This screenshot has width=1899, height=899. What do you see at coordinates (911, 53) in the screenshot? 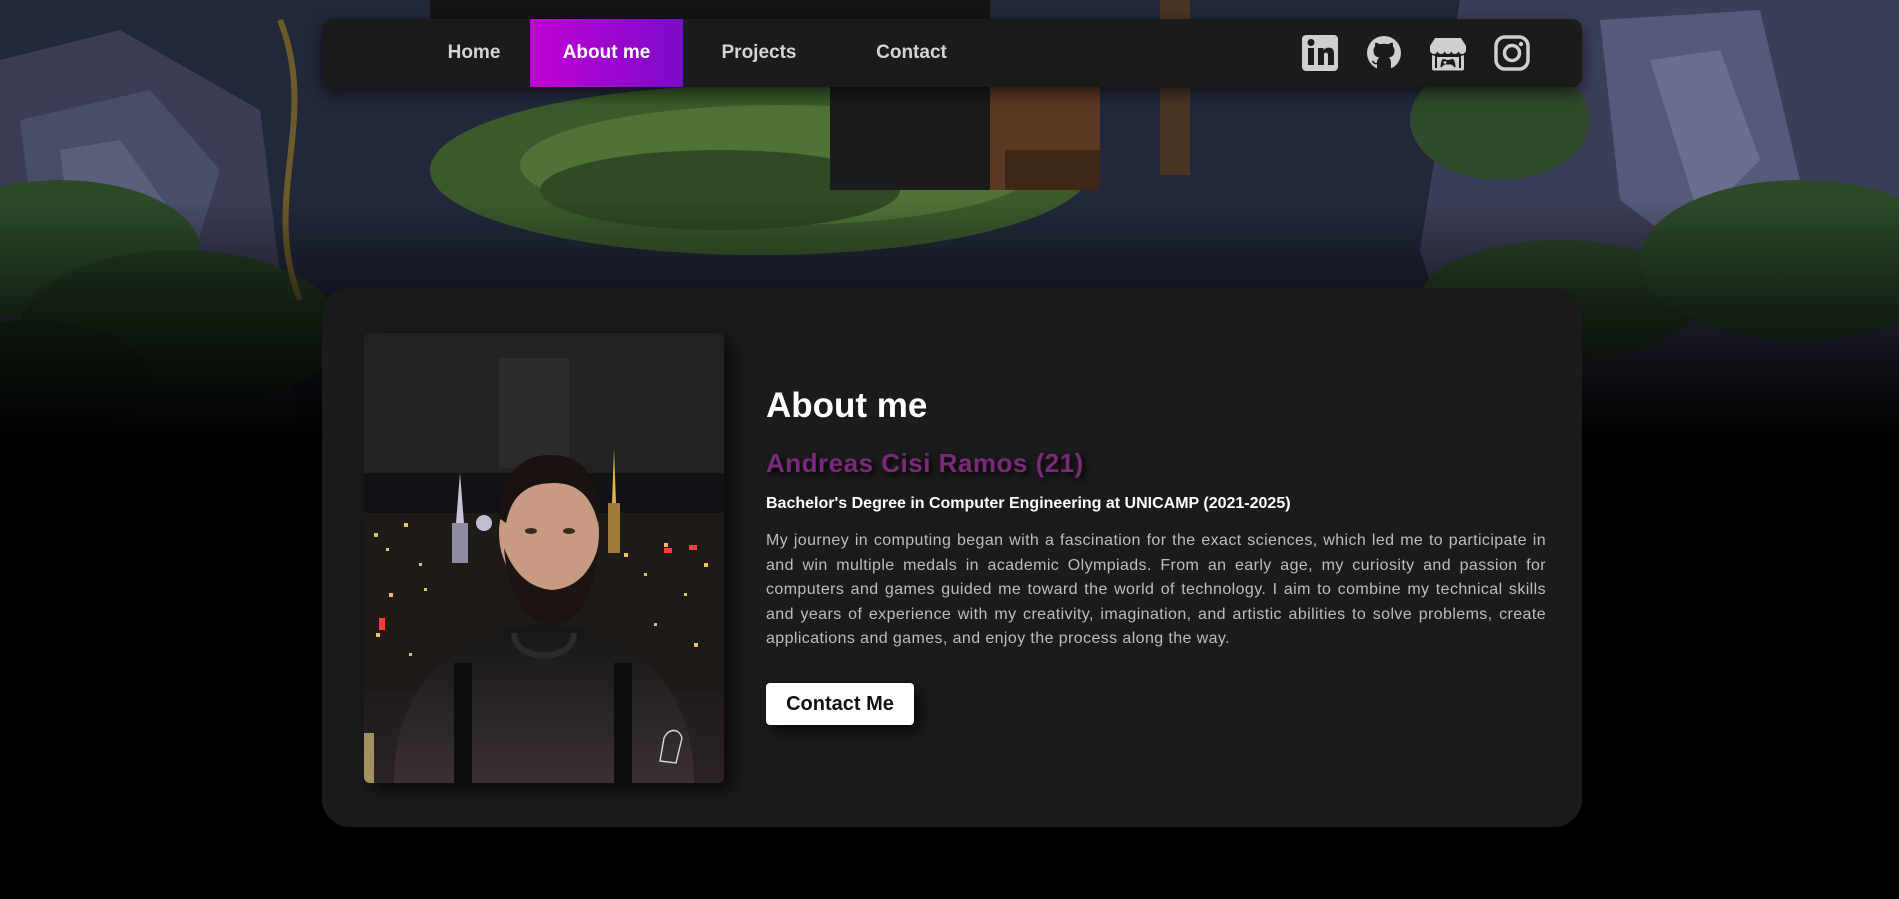
I see `nav-contact: Contact` at bounding box center [911, 53].